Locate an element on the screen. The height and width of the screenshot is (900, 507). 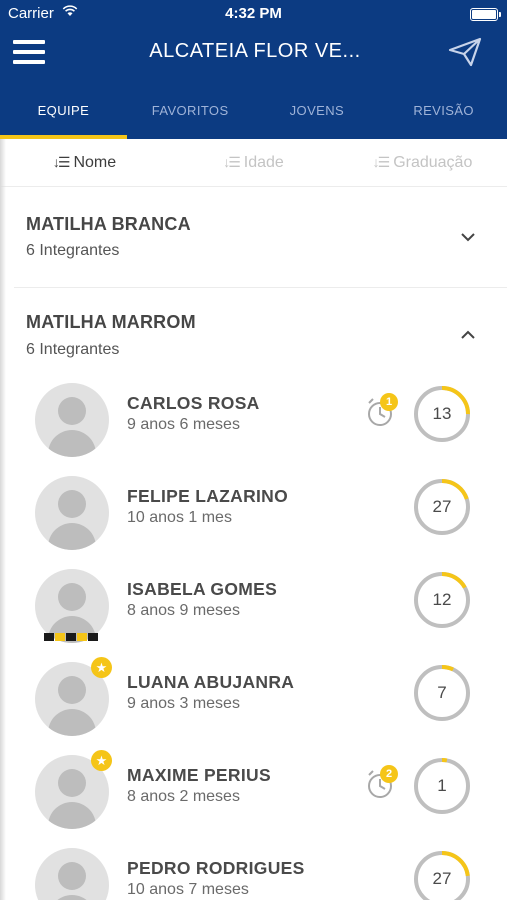
member-age: 8 anos 2 meses is located at coordinates (183, 796).